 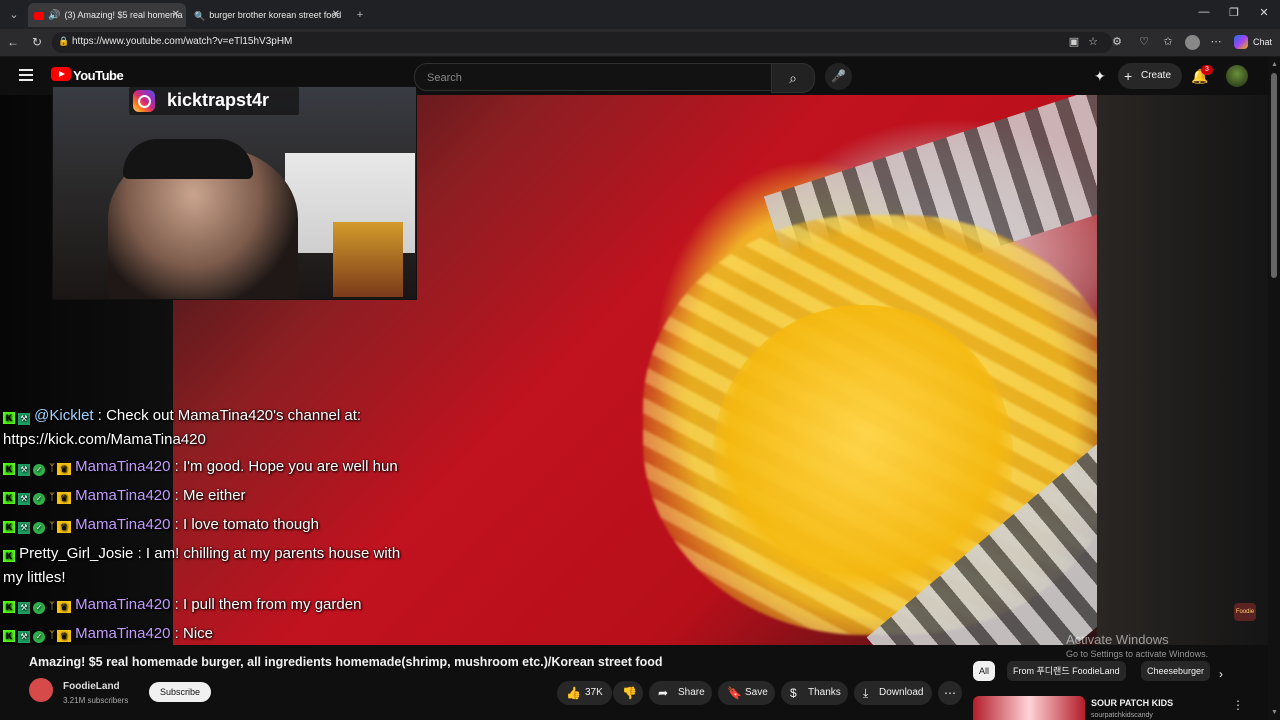 I want to click on tab-youtube-video: 🔊 (3) Amazing! $5 real homema ✕, so click(x=107, y=15).